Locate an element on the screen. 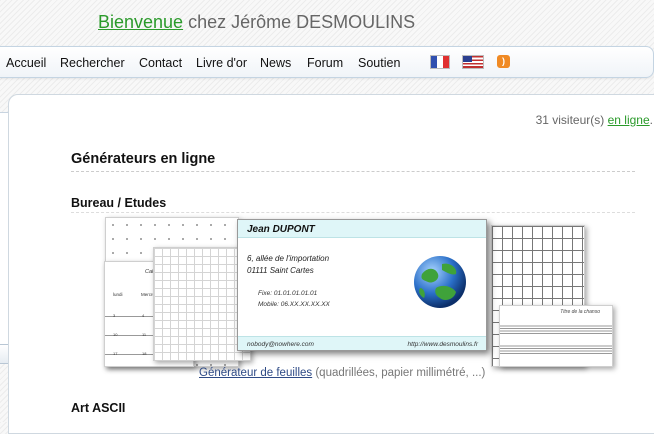 Image resolution: width=654 pixels, height=434 pixels. calendar-day: 3 is located at coordinates (114, 315).